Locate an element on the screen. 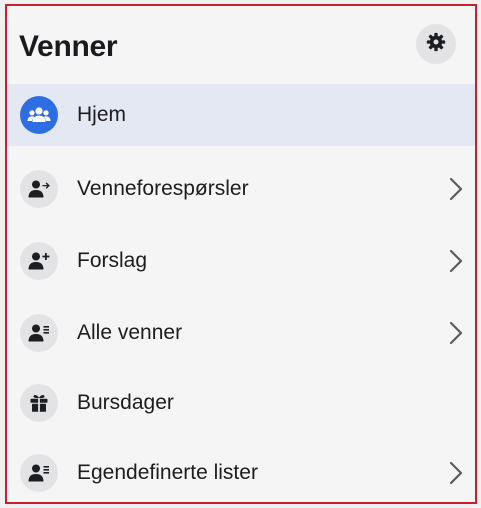 The width and height of the screenshot is (481, 508). sidebar-item-label: Forslag is located at coordinates (112, 260).